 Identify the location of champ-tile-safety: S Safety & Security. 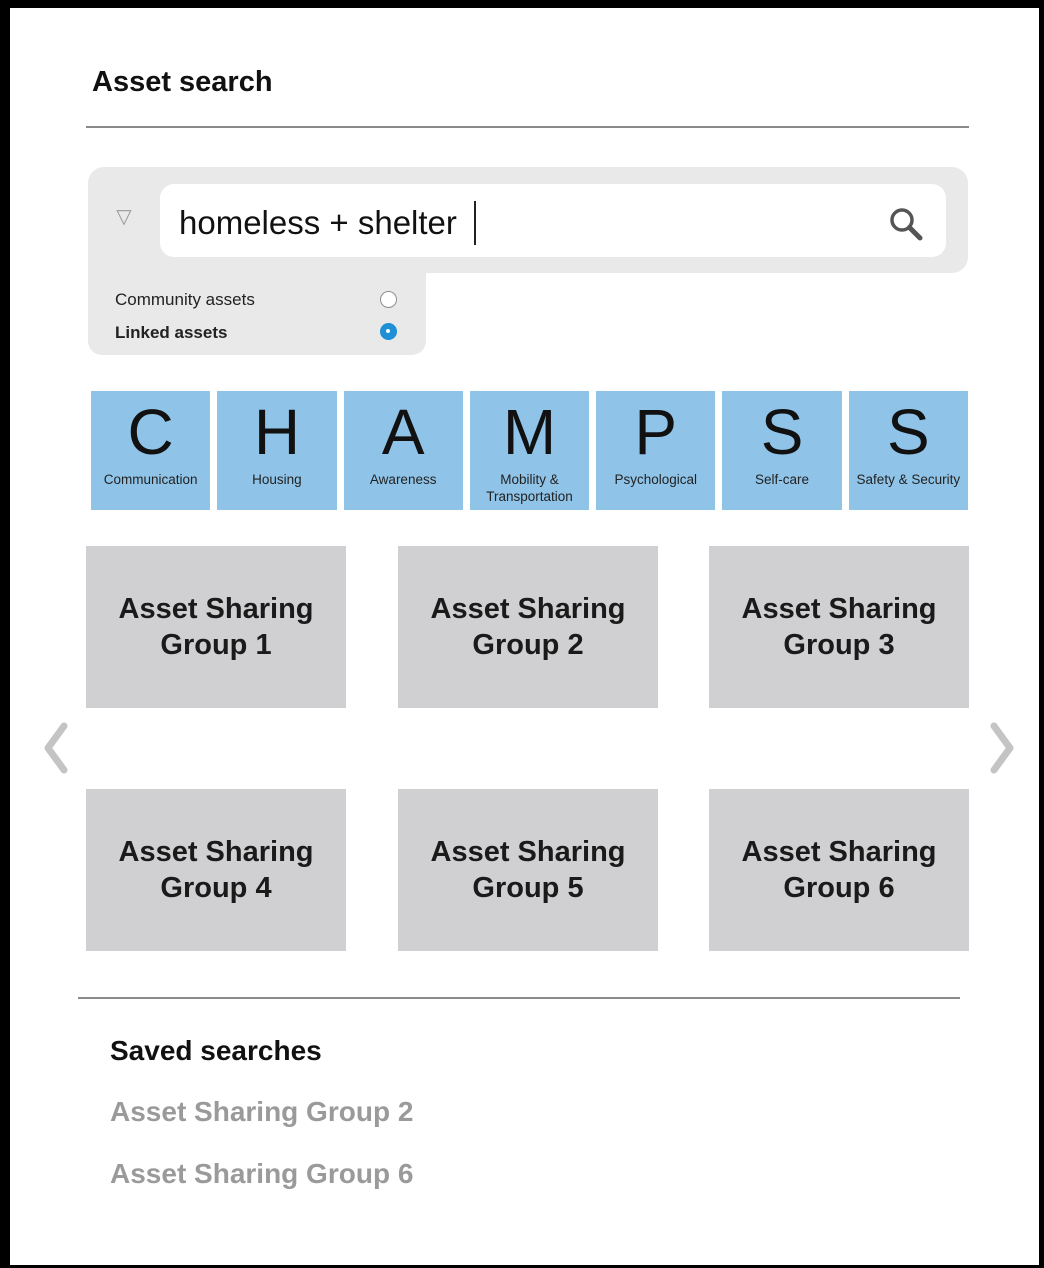
(908, 450).